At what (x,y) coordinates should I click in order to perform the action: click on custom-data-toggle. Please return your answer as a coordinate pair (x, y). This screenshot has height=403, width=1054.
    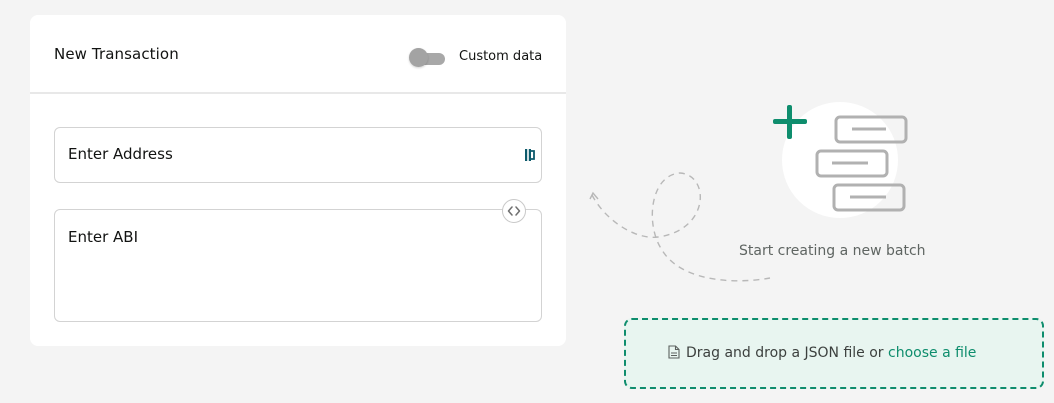
    Looking at the image, I should click on (428, 57).